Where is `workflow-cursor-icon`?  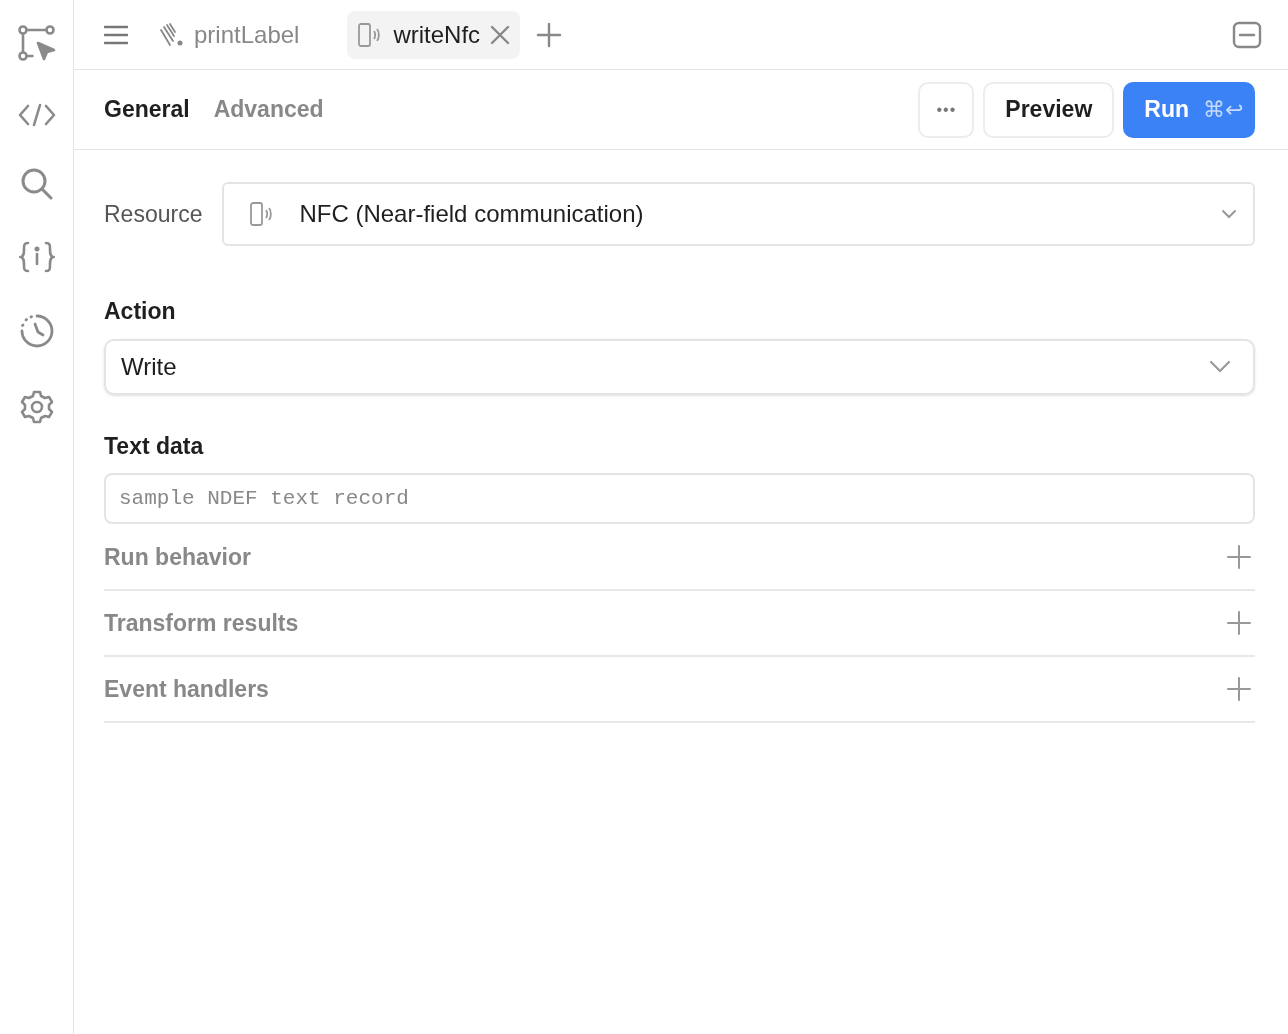 workflow-cursor-icon is located at coordinates (36, 44).